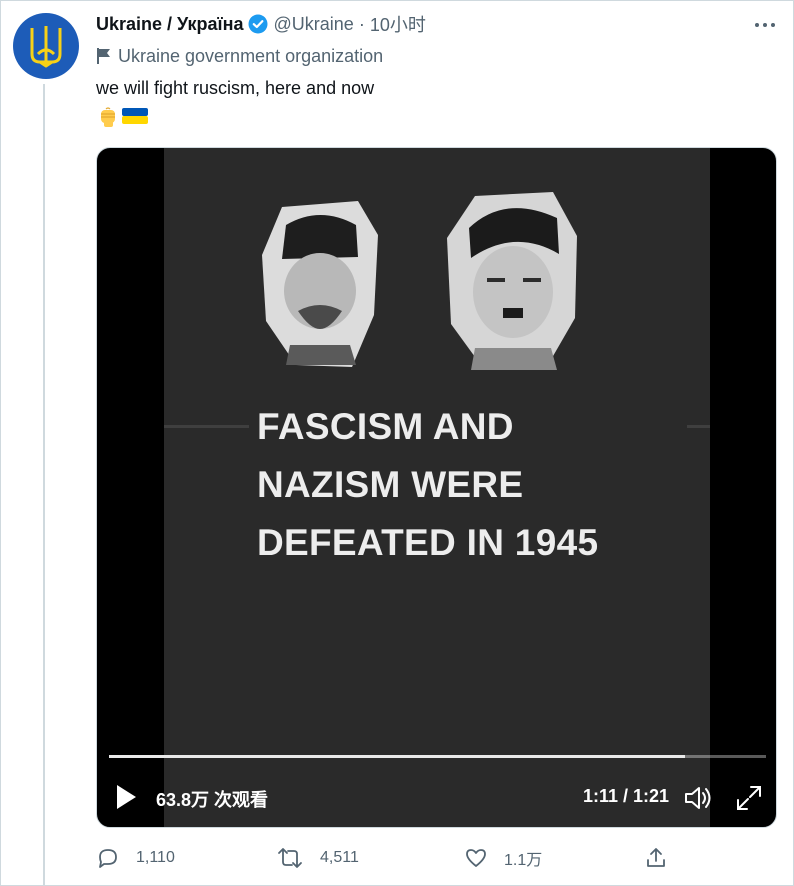 This screenshot has height=886, width=794. Describe the element at coordinates (757, 25) in the screenshot. I see `more-dots-icon` at that location.